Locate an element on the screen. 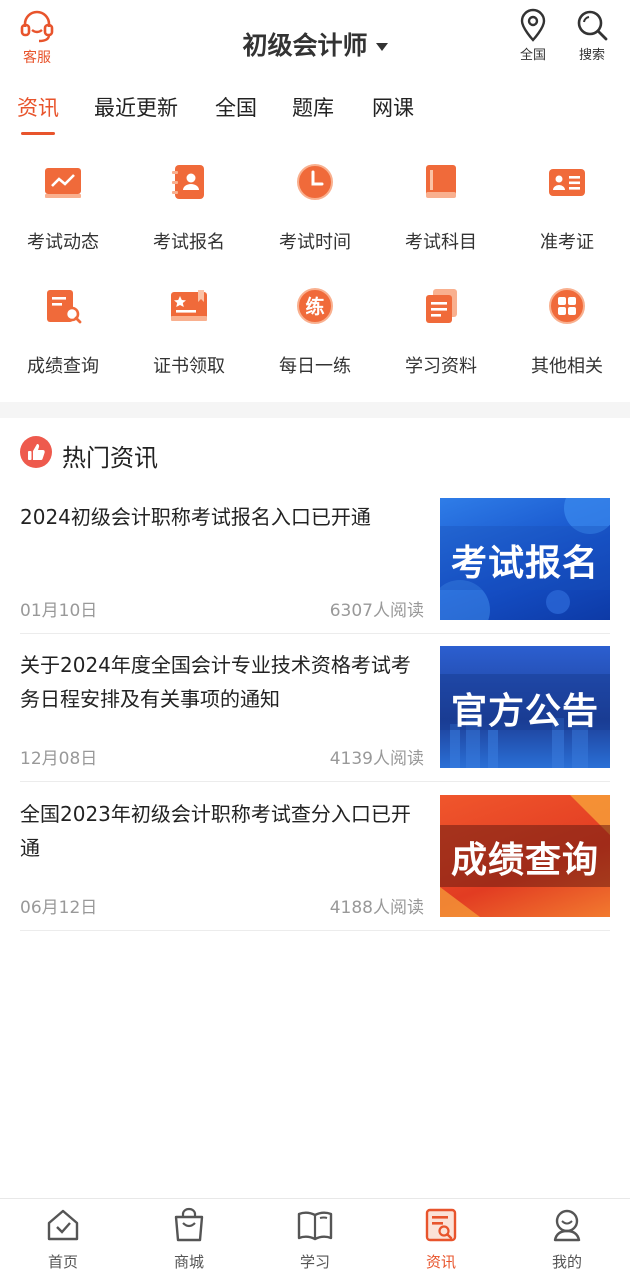 This screenshot has width=630, height=1280. quick-link-registration: 考试报名 is located at coordinates (189, 212).